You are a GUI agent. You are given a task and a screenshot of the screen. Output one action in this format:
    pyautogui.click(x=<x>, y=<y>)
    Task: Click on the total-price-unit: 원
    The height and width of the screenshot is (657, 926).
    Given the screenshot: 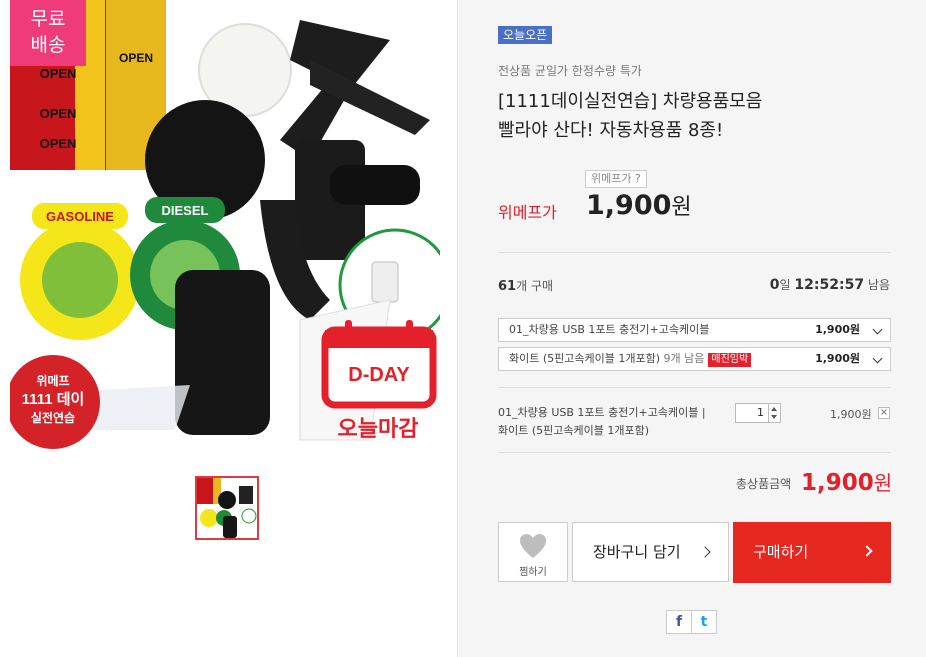 What is the action you would take?
    pyautogui.click(x=883, y=483)
    